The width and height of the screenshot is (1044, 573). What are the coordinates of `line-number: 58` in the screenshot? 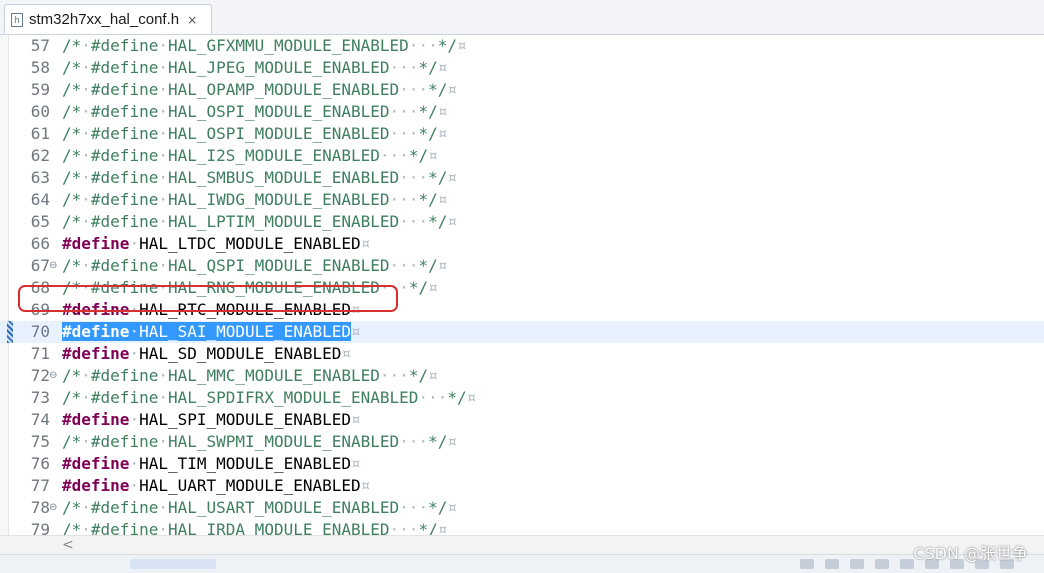 It's located at (40, 67).